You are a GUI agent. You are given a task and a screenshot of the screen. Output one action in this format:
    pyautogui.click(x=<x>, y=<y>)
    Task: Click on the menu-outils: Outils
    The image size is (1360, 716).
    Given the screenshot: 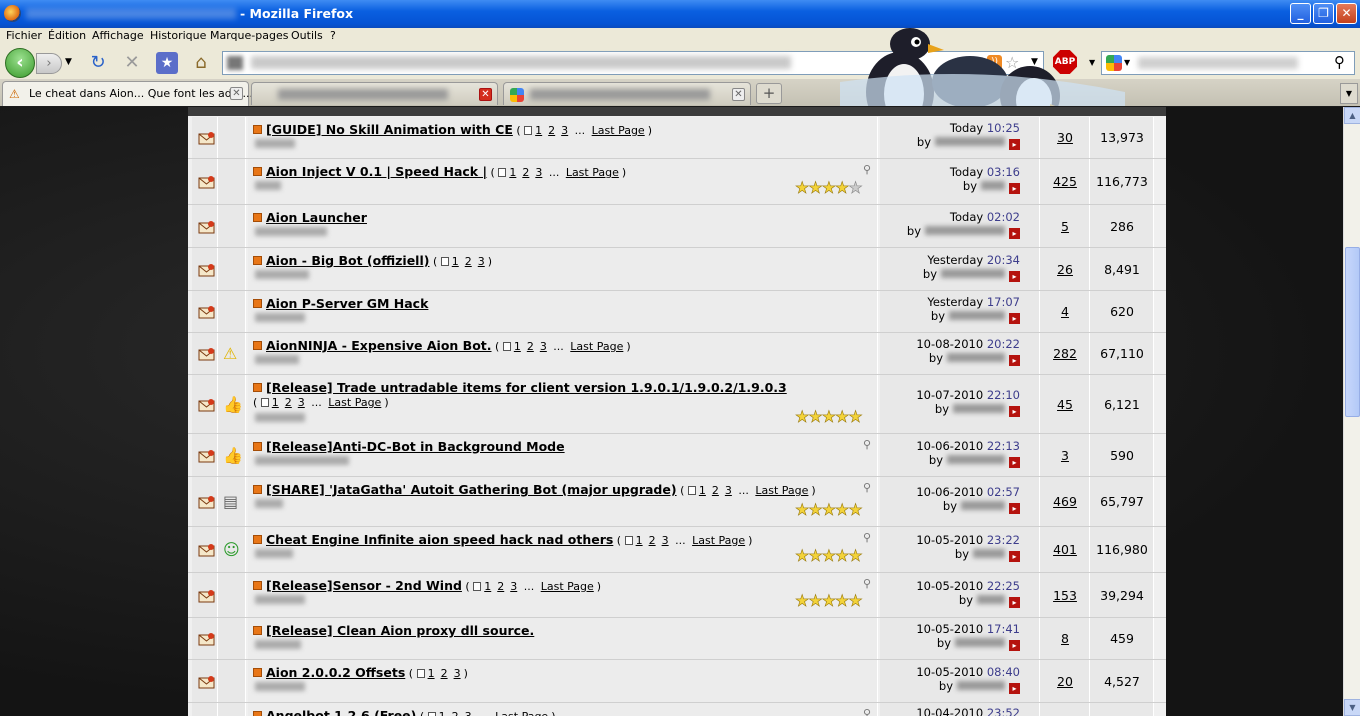 What is the action you would take?
    pyautogui.click(x=307, y=35)
    